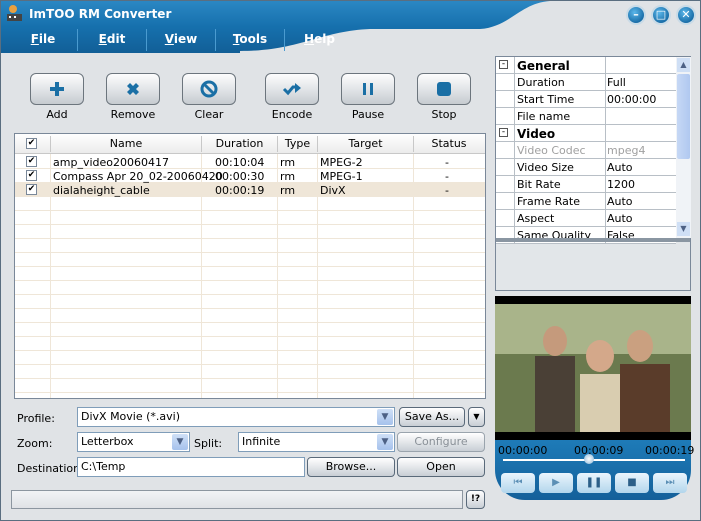  What do you see at coordinates (476, 417) in the screenshot?
I see `save-as-dropdown-button: ▼` at bounding box center [476, 417].